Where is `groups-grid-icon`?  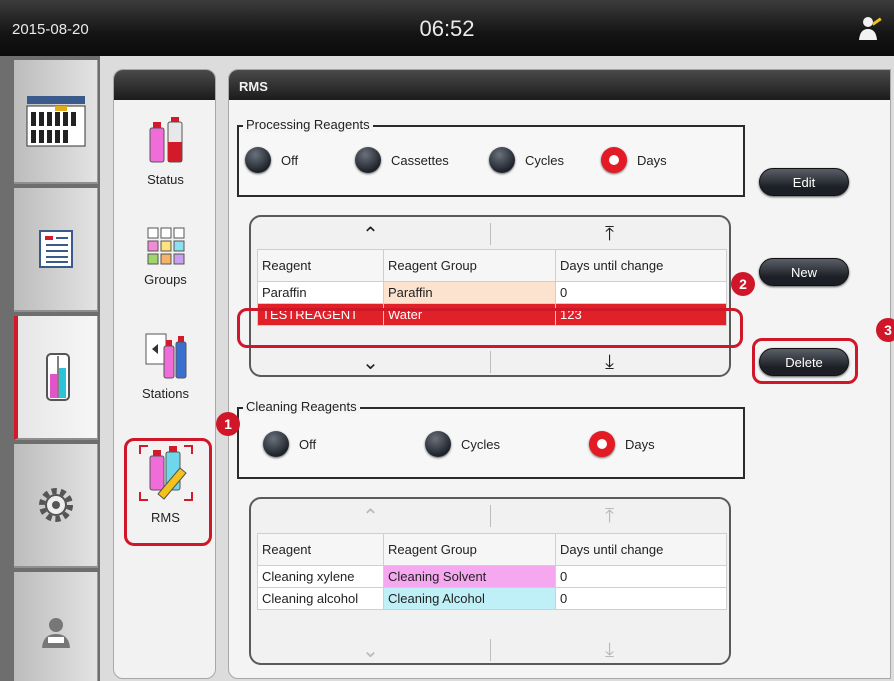 groups-grid-icon is located at coordinates (165, 246).